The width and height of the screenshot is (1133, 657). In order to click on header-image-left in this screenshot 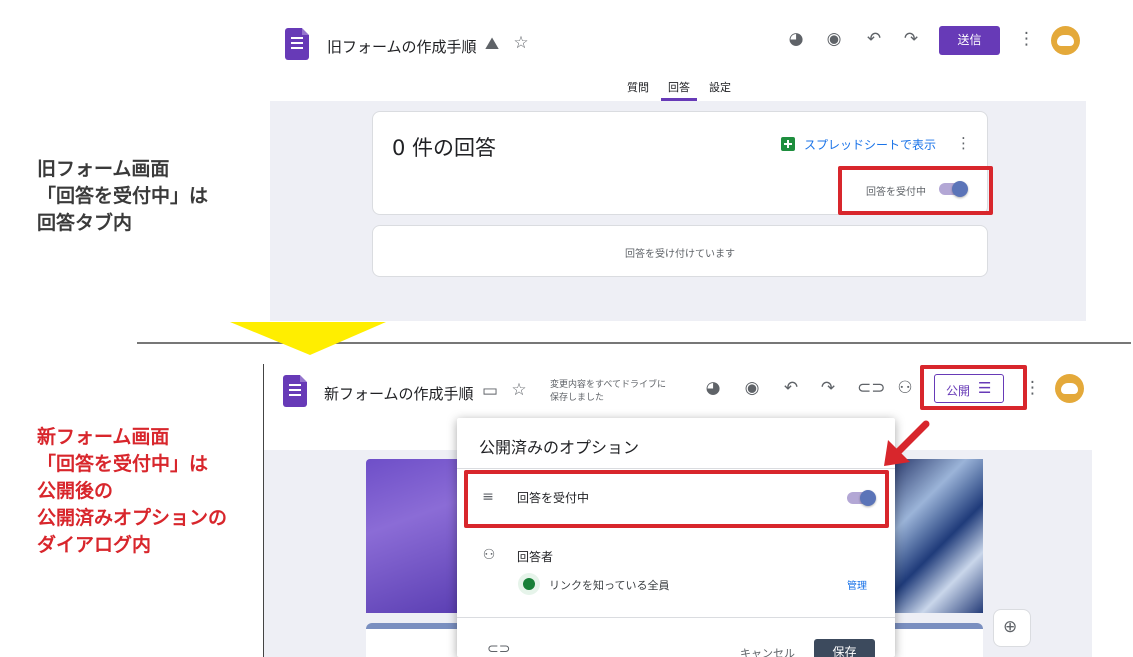, I will do `click(413, 536)`.